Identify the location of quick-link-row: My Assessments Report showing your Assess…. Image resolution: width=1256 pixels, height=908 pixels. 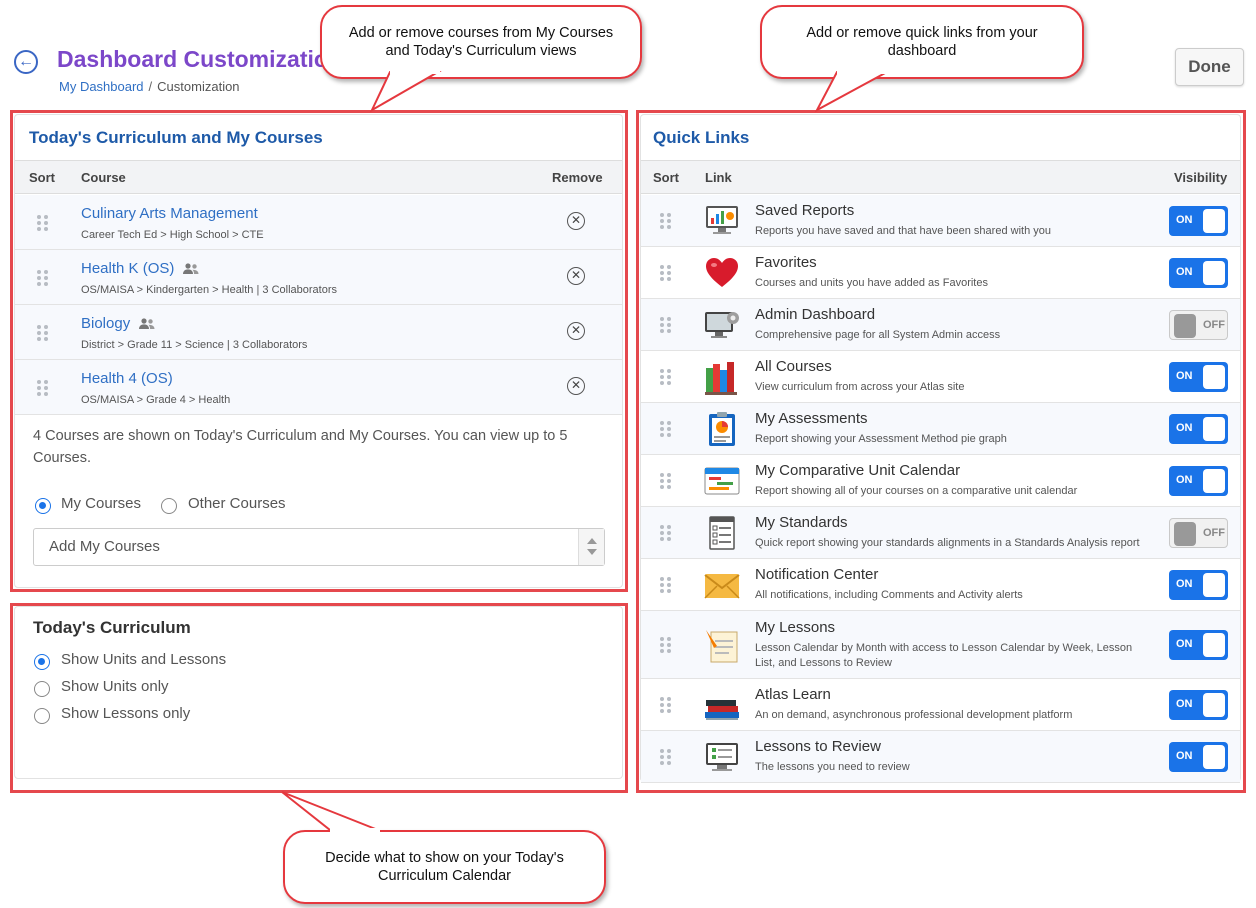
(940, 429).